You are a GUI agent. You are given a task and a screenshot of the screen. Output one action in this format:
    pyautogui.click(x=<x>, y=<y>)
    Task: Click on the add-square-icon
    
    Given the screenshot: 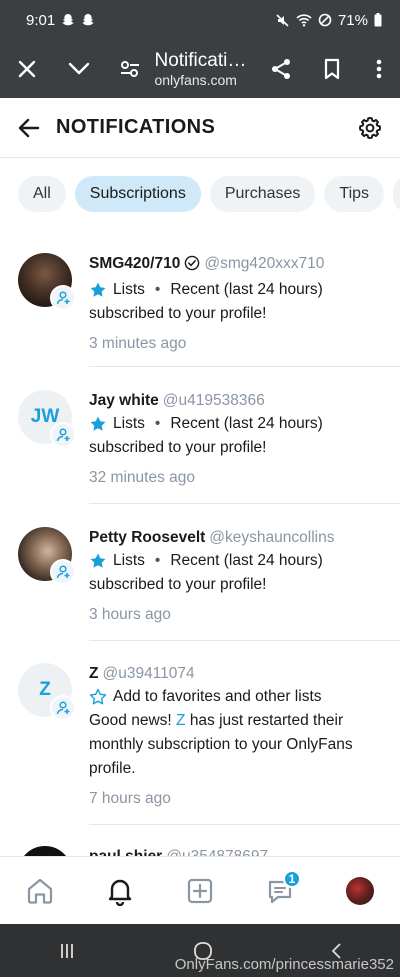 What is the action you would take?
    pyautogui.click(x=200, y=890)
    